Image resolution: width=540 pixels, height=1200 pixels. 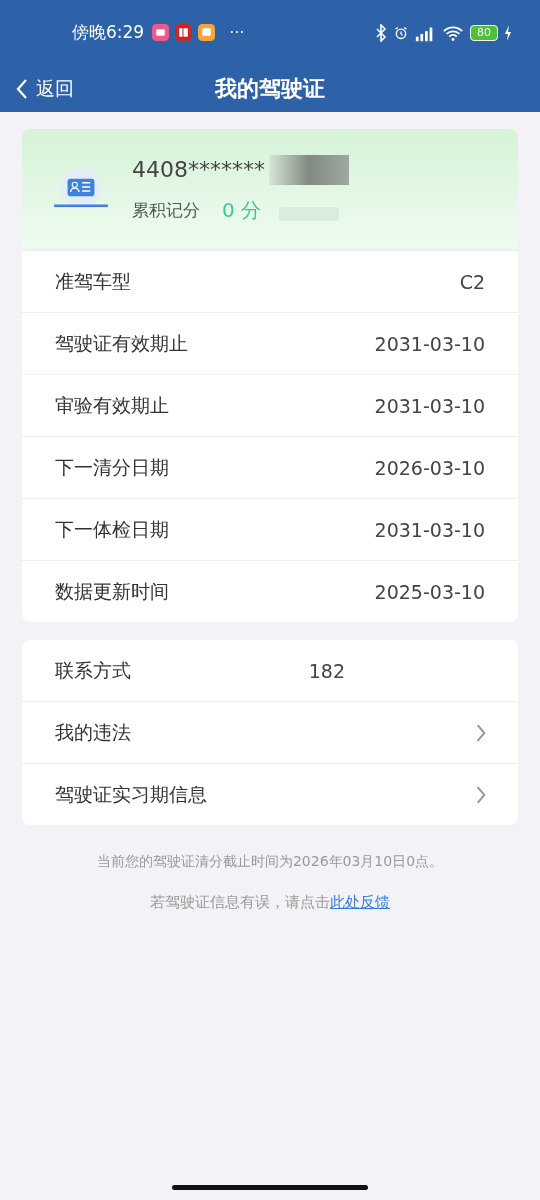 I want to click on item-label: 驾驶证实习期信息, so click(x=131, y=794).